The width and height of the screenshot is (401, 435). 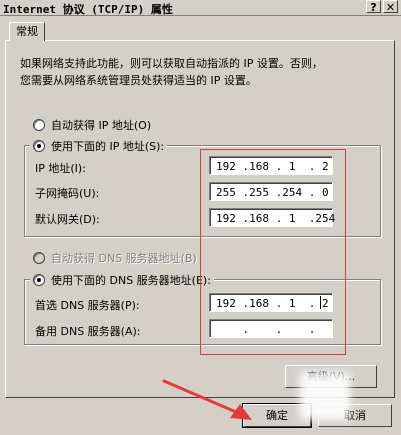 What do you see at coordinates (67, 219) in the screenshot?
I see `default-gateway-label: 默认网关(D):` at bounding box center [67, 219].